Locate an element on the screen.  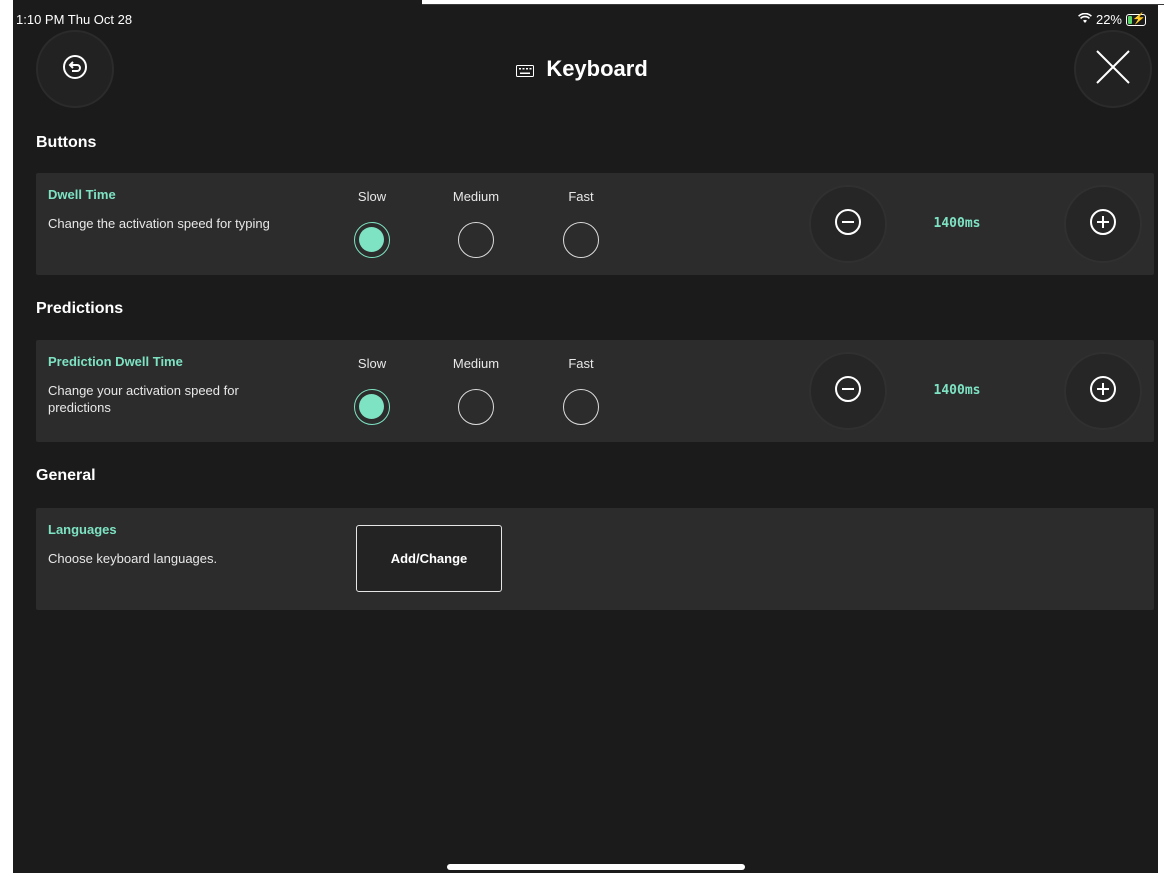
section-heading-predictions: Predictions is located at coordinates (80, 308).